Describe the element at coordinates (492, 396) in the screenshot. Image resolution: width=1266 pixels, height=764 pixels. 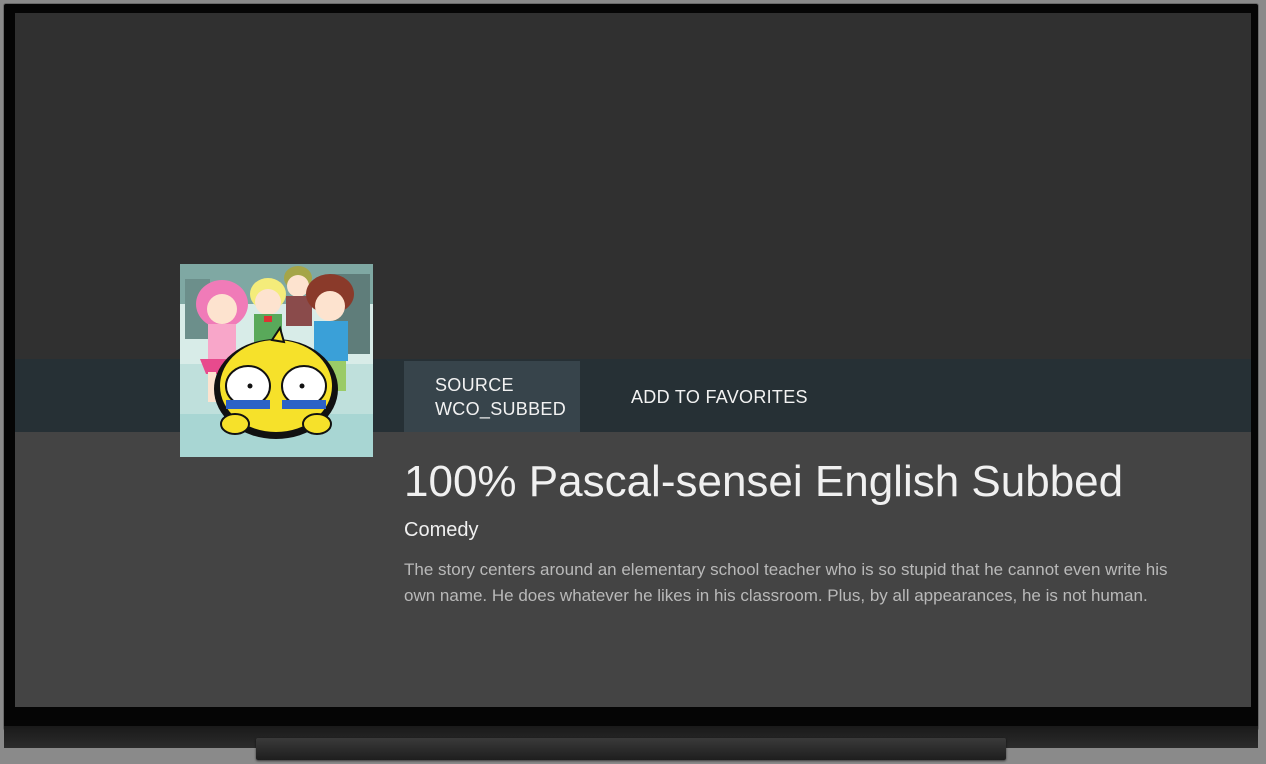
I see `source-button: SOURCE WCO_SUBBED` at that location.